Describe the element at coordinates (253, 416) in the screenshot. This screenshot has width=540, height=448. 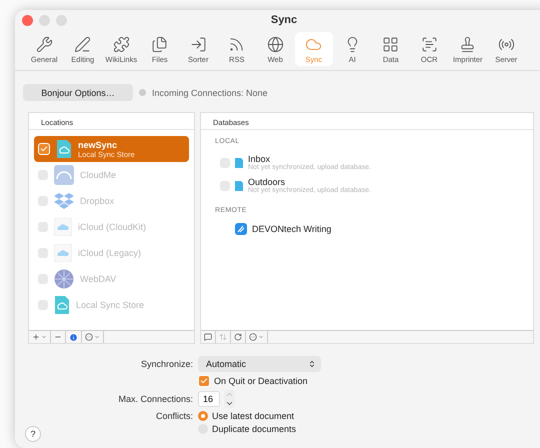
I see `radio-label: Use latest document` at that location.